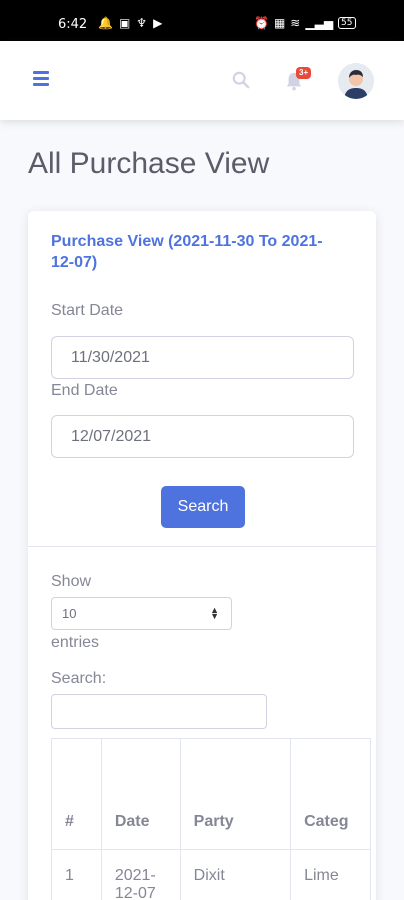 The height and width of the screenshot is (900, 404). Describe the element at coordinates (279, 23) in the screenshot. I see `volte-icon: ▦` at that location.